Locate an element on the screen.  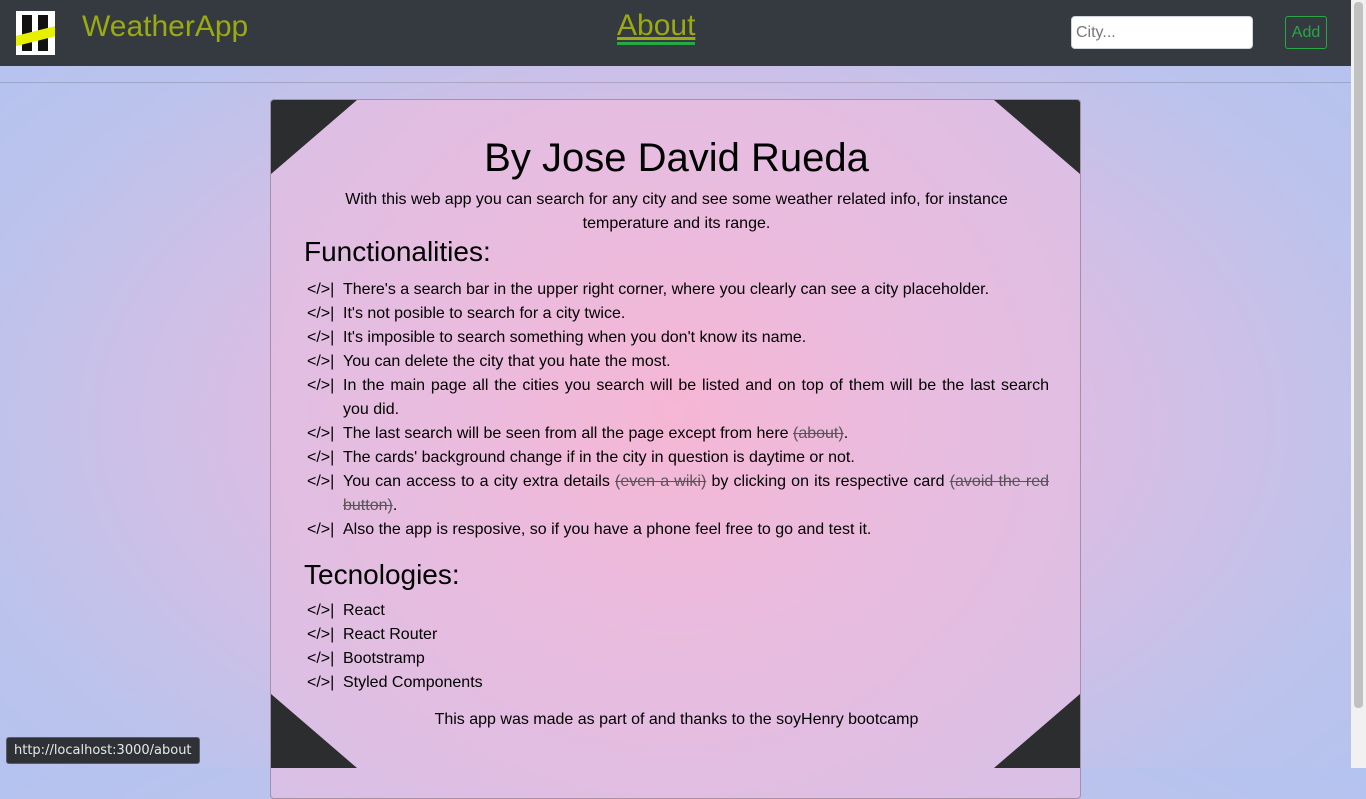
scrollbar-thumb is located at coordinates (1358, 355).